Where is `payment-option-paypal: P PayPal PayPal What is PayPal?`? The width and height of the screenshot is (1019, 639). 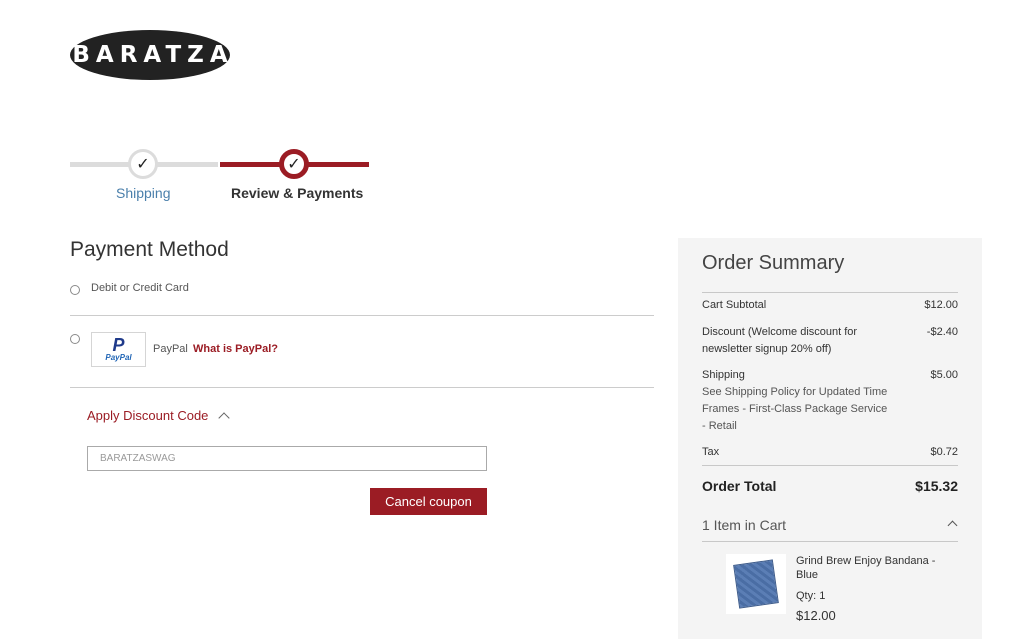
payment-option-paypal: P PayPal PayPal What is PayPal? is located at coordinates (362, 352).